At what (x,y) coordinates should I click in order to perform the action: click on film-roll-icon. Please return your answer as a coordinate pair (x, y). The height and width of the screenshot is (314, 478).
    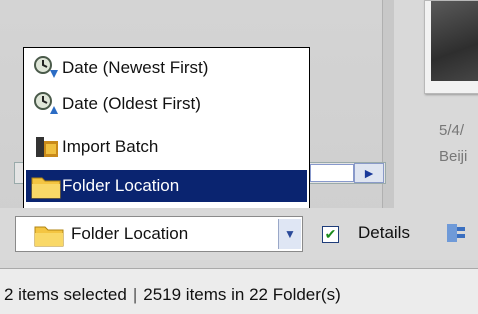
    Looking at the image, I should click on (46, 147).